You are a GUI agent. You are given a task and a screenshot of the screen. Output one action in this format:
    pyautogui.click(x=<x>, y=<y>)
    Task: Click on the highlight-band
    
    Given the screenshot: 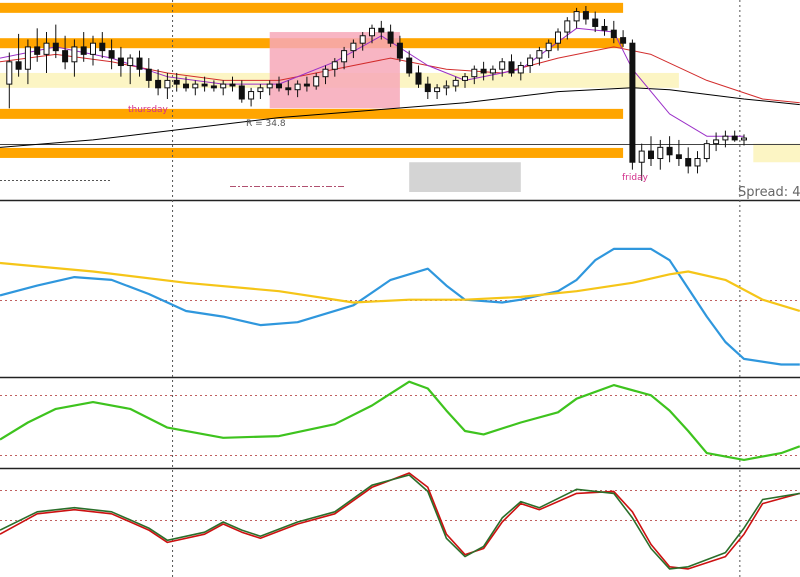 What is the action you would take?
    pyautogui.click(x=776, y=153)
    